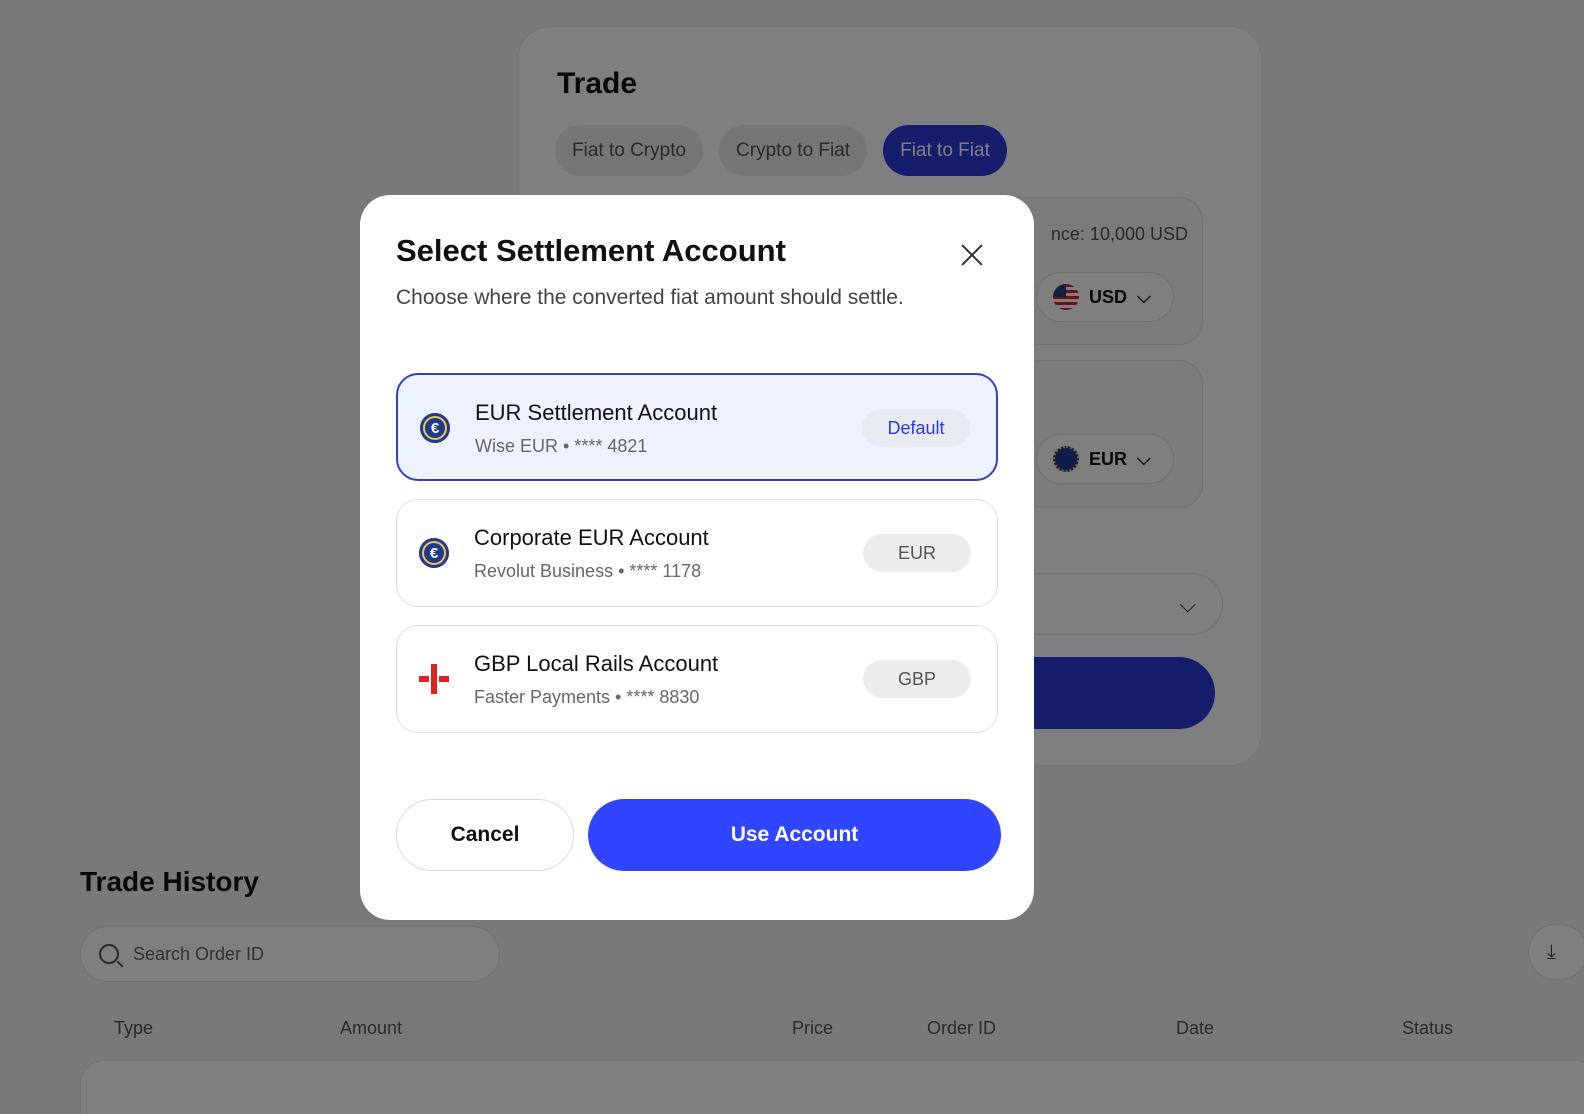 The height and width of the screenshot is (1114, 1584). What do you see at coordinates (917, 679) in the screenshot?
I see `currency-badge: GBP` at bounding box center [917, 679].